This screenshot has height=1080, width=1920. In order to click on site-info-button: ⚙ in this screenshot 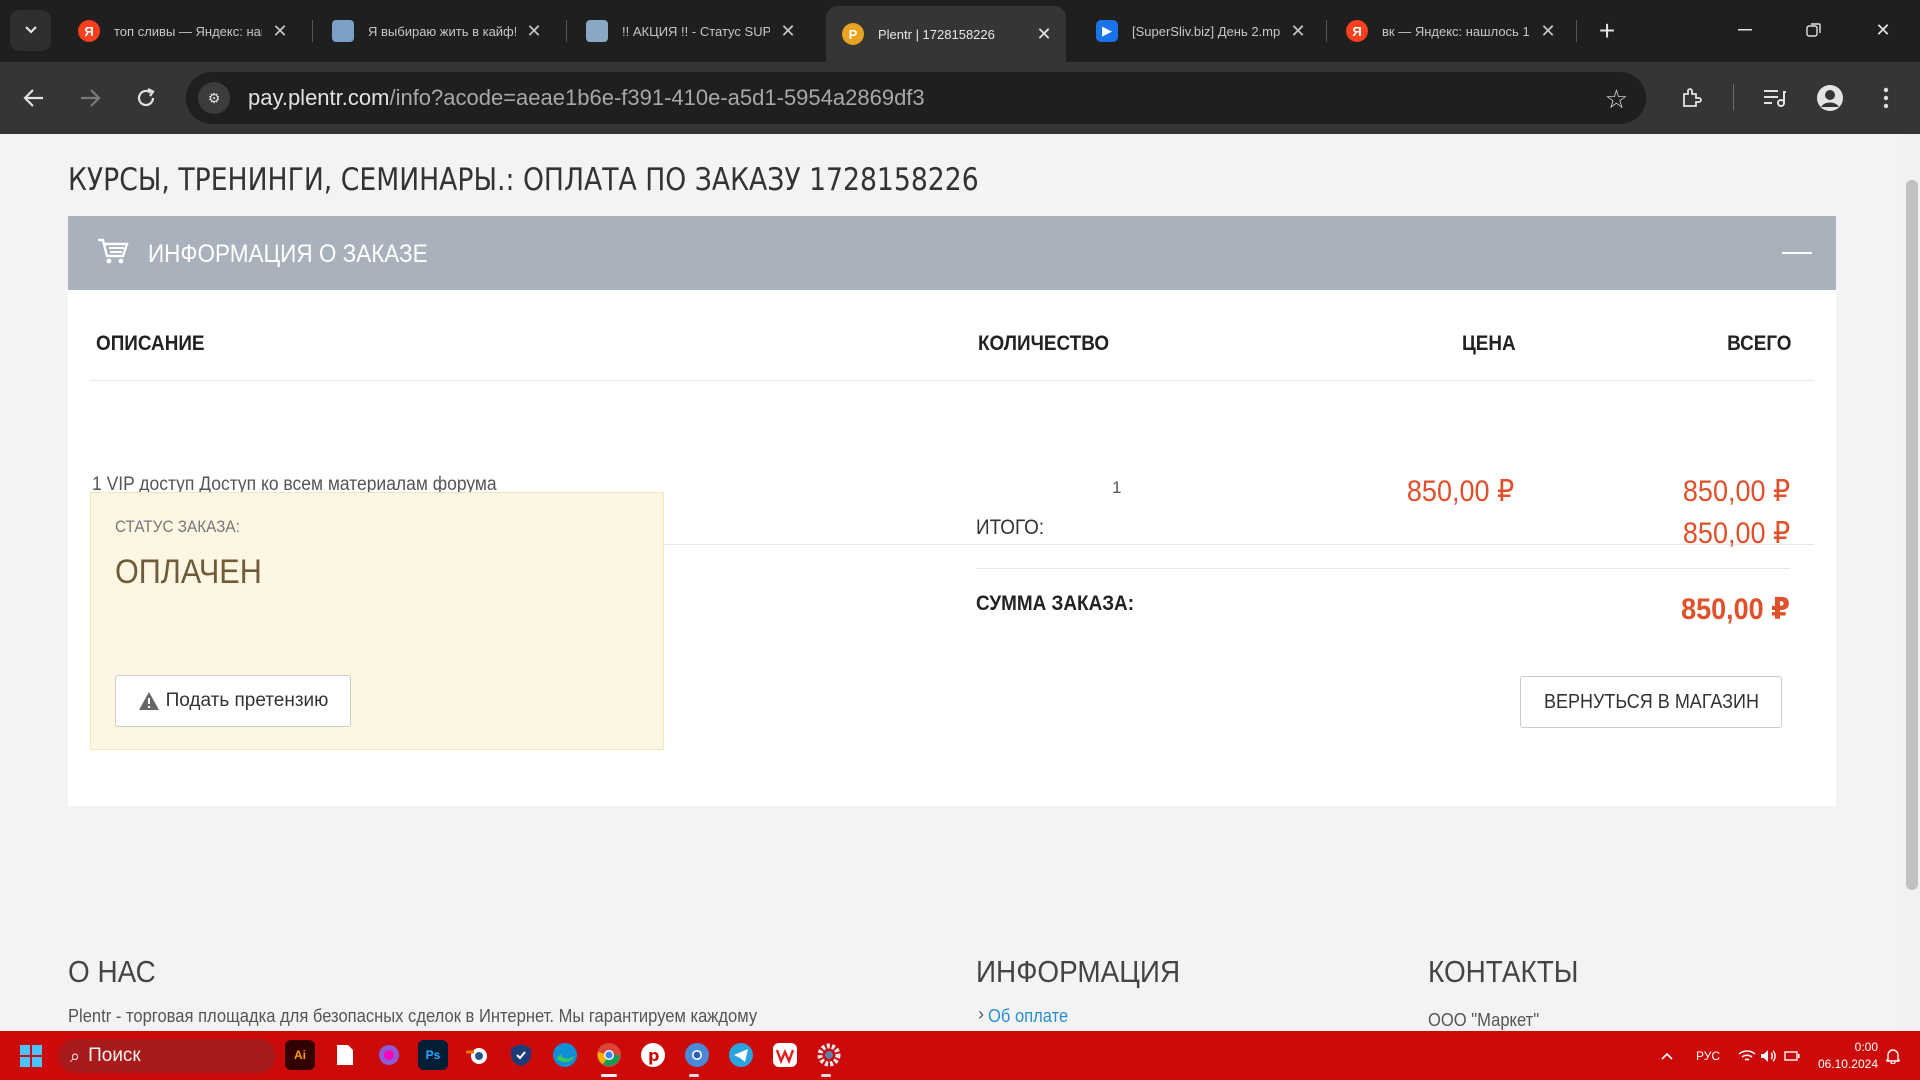, I will do `click(214, 98)`.